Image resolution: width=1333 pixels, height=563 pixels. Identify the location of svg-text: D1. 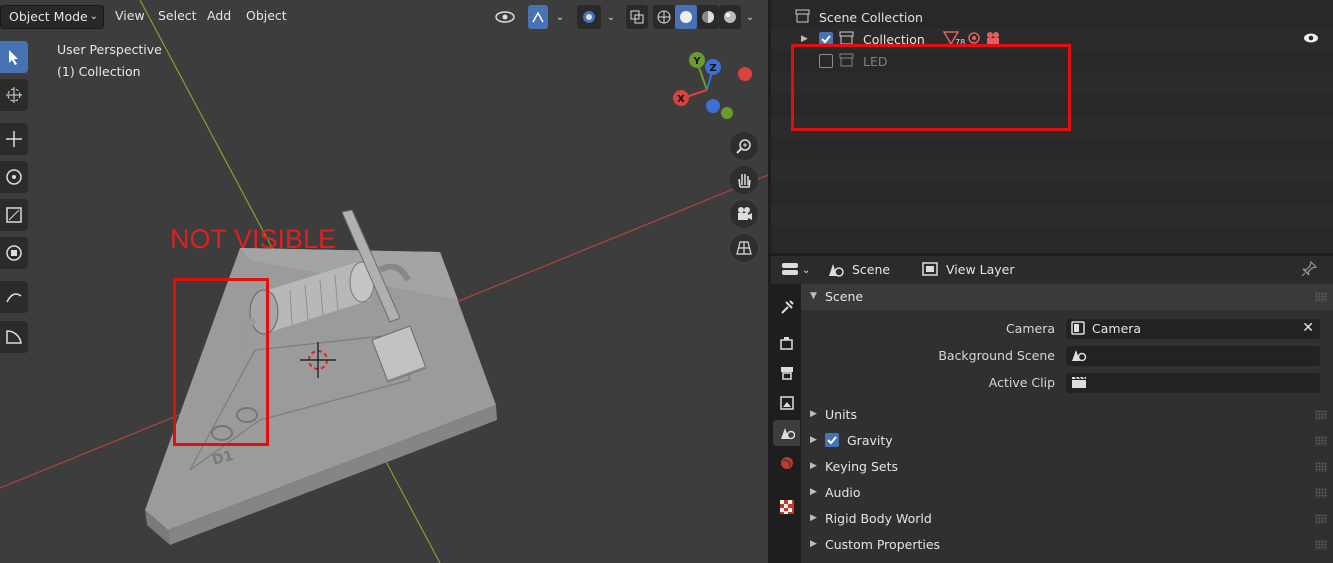
(222, 458).